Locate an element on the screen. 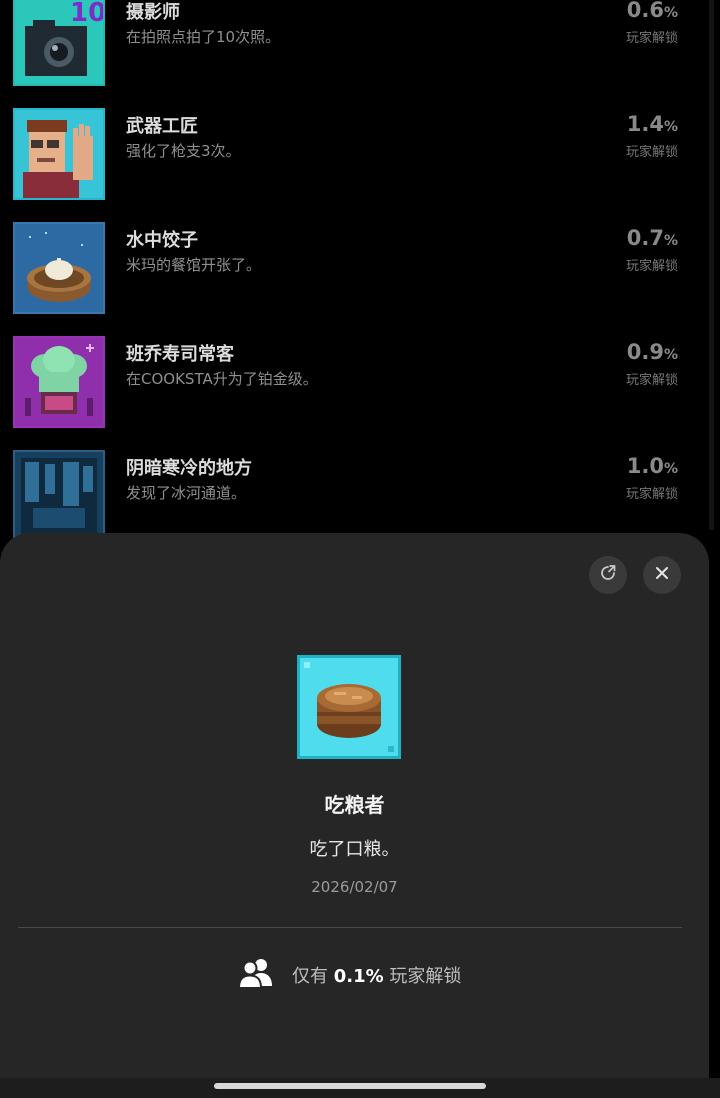 The image size is (720, 1098). share-icon is located at coordinates (608, 575).